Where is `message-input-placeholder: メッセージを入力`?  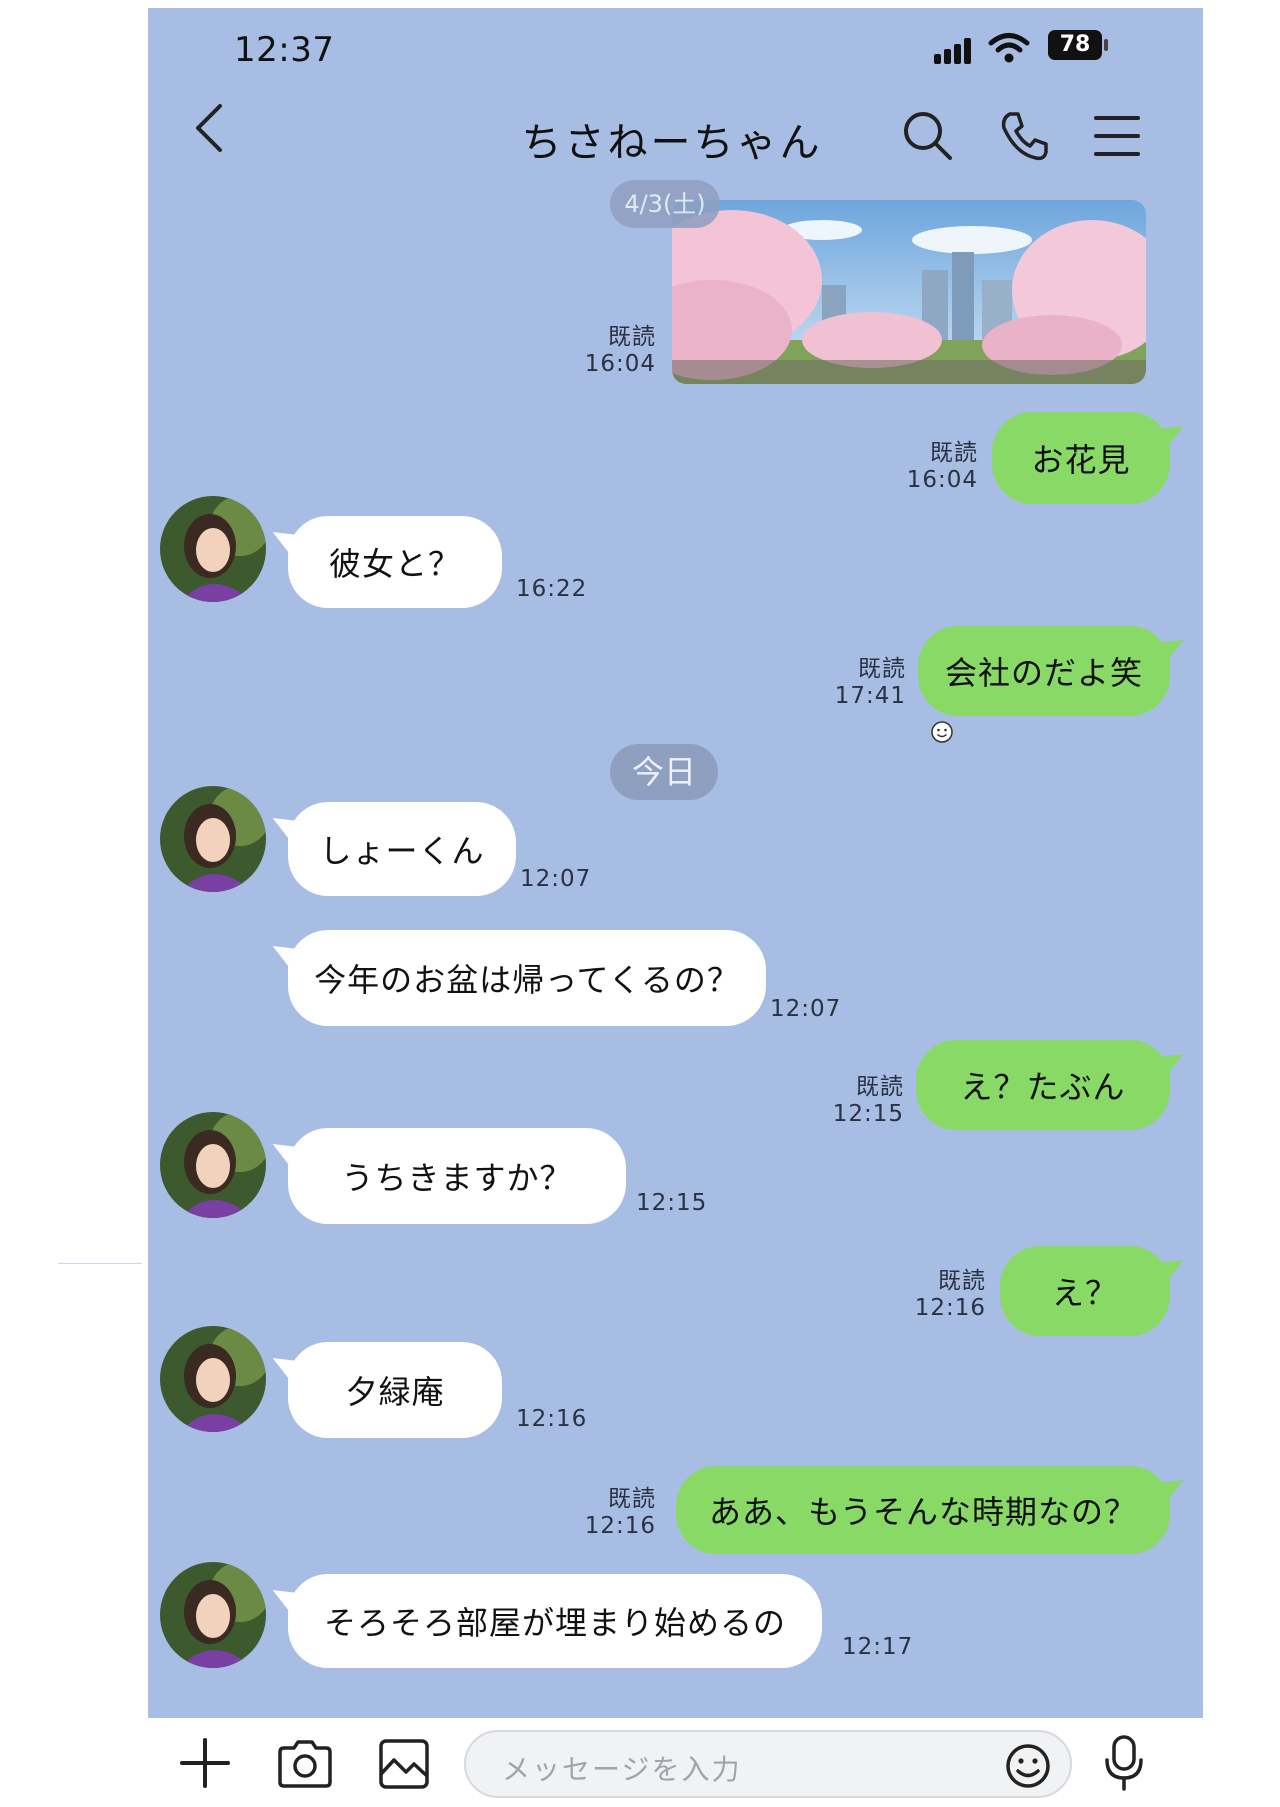
message-input-placeholder: メッセージを入力 is located at coordinates (622, 1769).